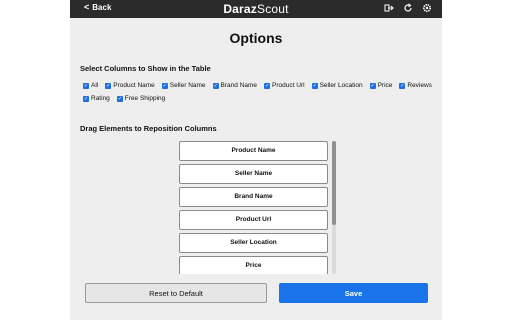 This screenshot has height=320, width=512. I want to click on checkbox-brand-name: ✓ Brand Name, so click(235, 85).